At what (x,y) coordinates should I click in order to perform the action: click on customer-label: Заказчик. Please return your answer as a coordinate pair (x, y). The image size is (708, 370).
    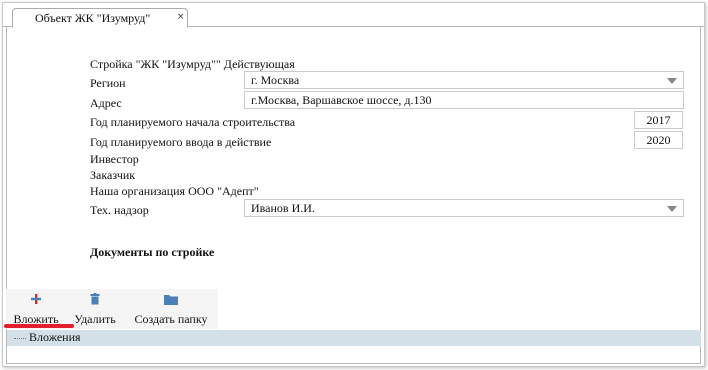
    Looking at the image, I should click on (113, 175).